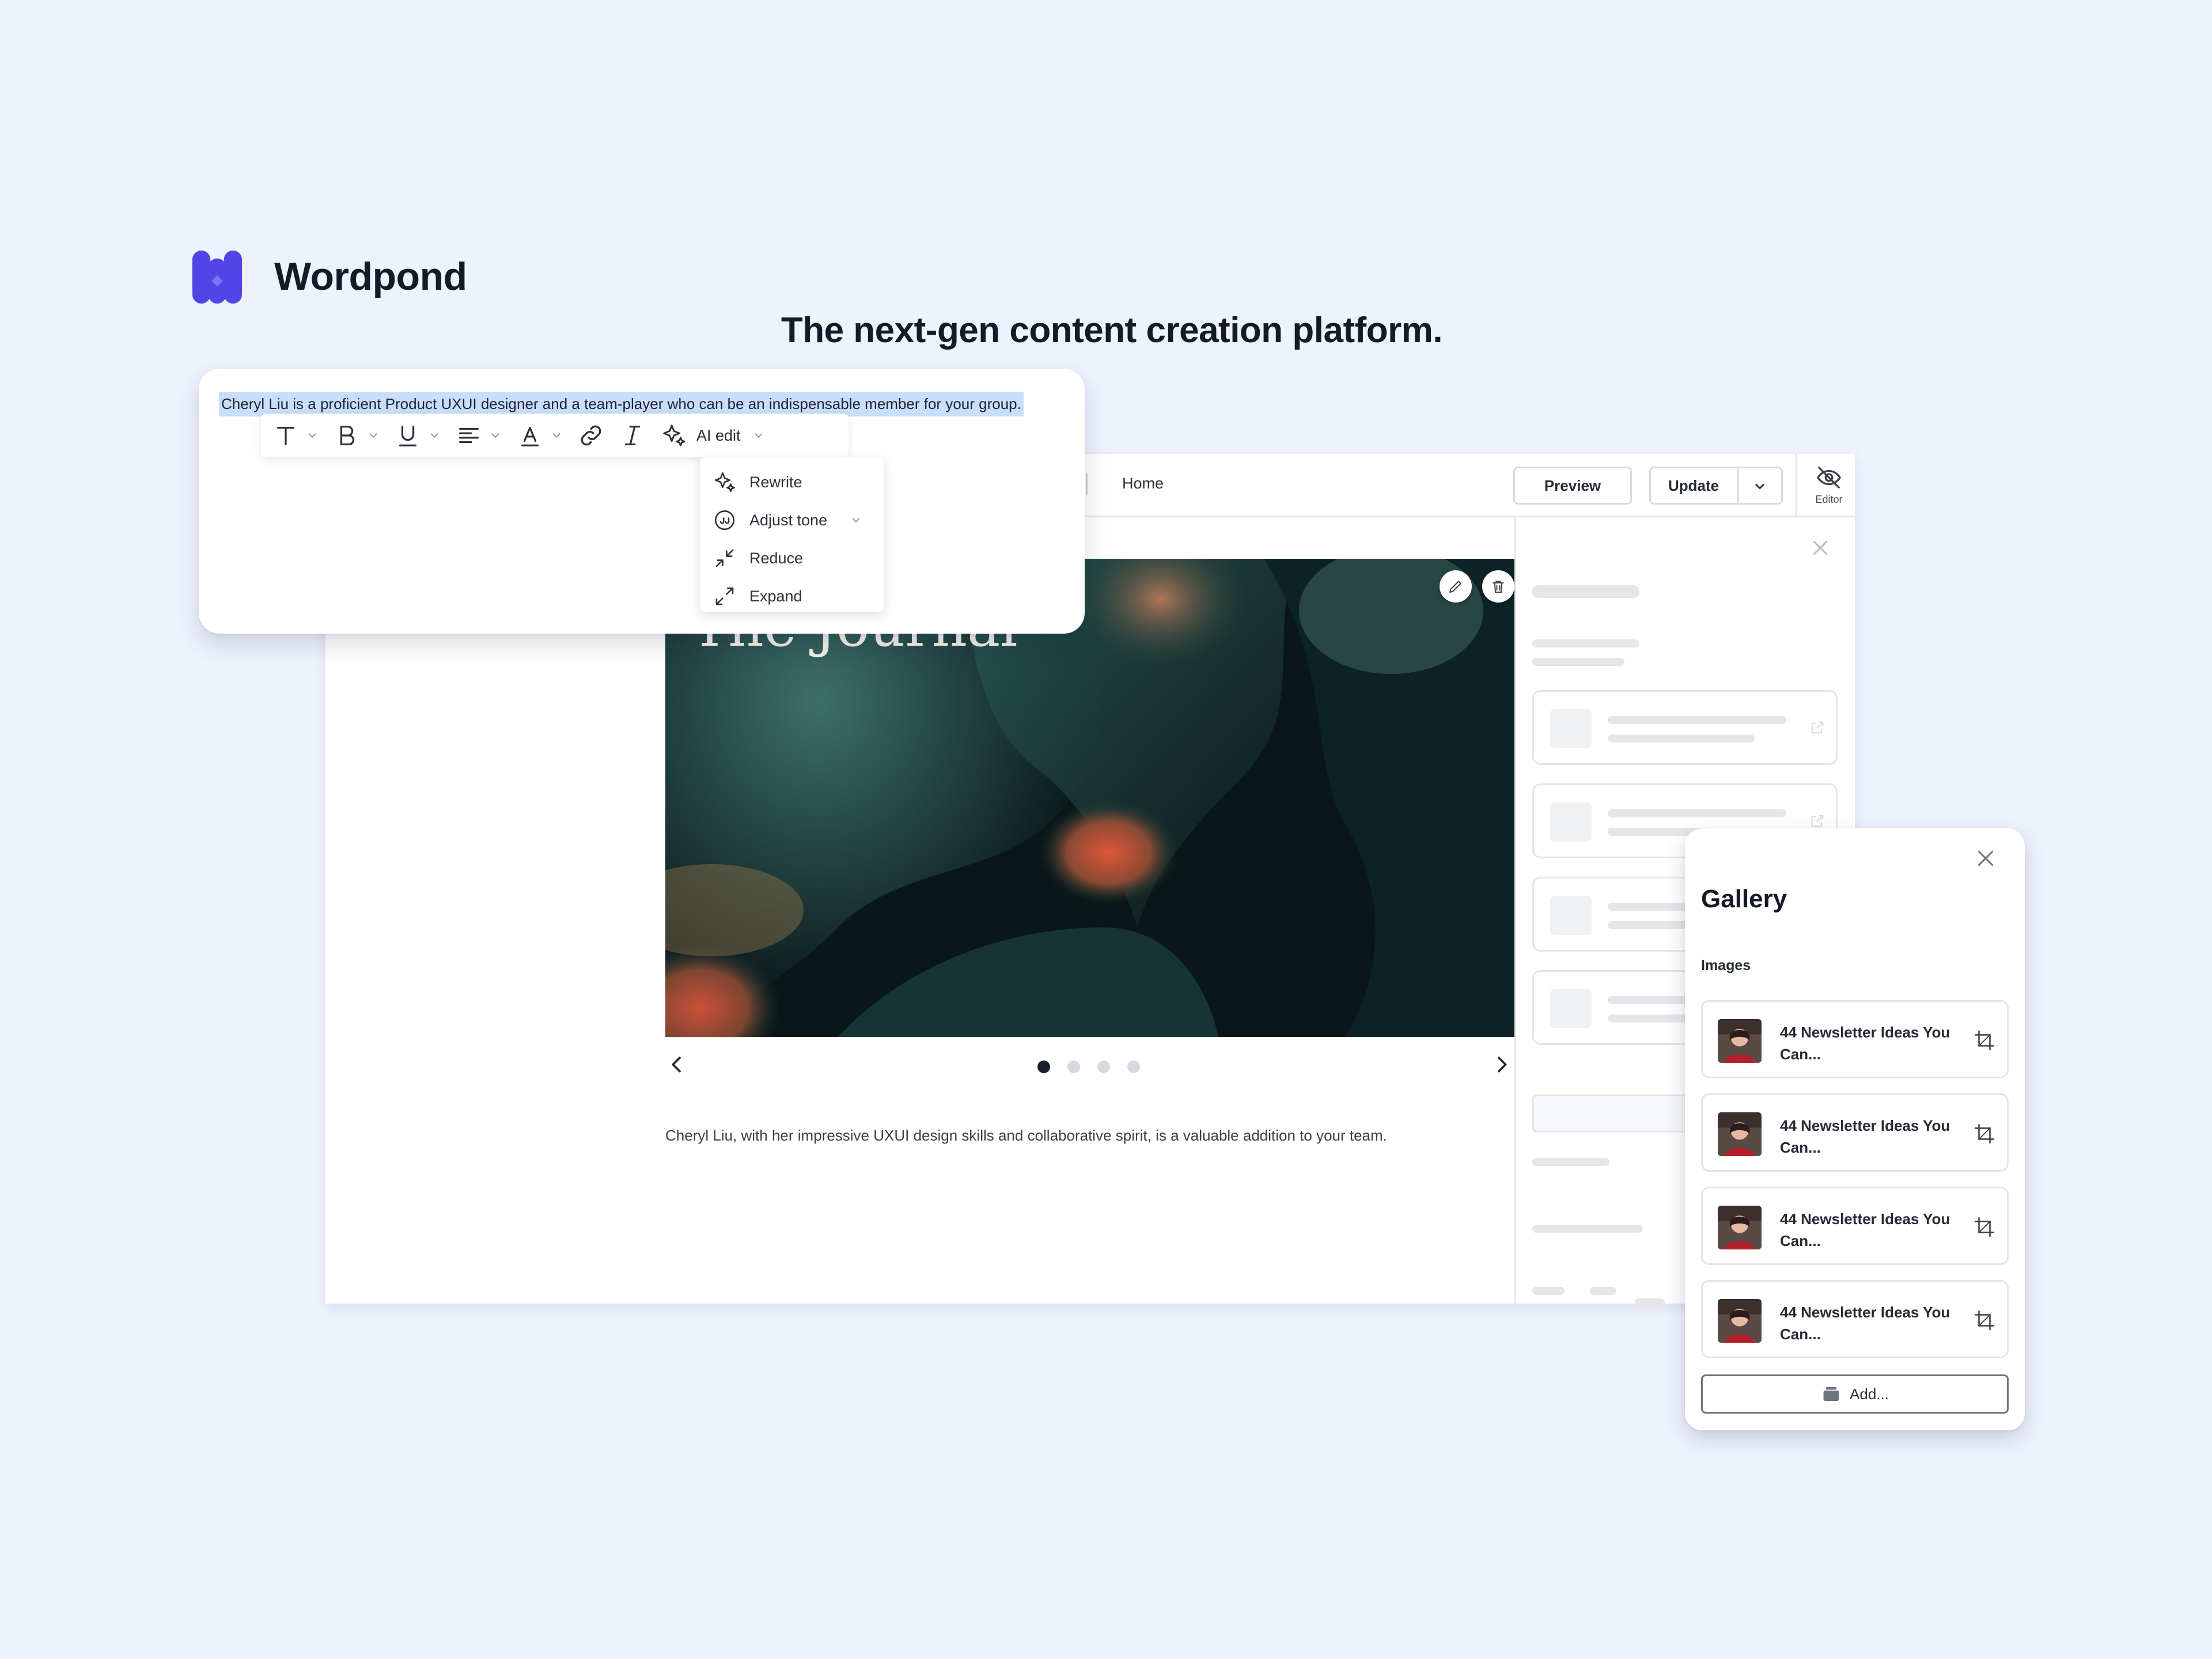 The height and width of the screenshot is (1659, 2212). Describe the element at coordinates (1738, 485) in the screenshot. I see `update-split-divider` at that location.